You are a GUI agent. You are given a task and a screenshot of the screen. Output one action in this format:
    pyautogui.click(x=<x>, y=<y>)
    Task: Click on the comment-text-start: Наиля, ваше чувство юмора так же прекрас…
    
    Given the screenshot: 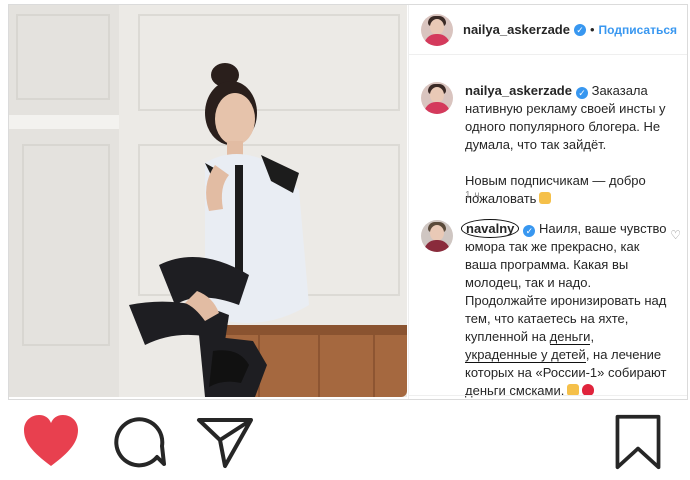 What is the action you would take?
    pyautogui.click(x=566, y=282)
    